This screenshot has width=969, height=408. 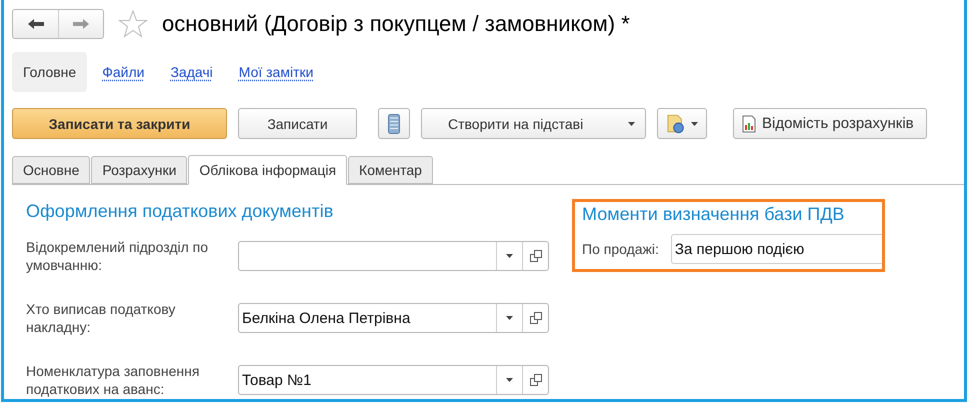 What do you see at coordinates (50, 72) in the screenshot?
I see `section-link: Головне` at bounding box center [50, 72].